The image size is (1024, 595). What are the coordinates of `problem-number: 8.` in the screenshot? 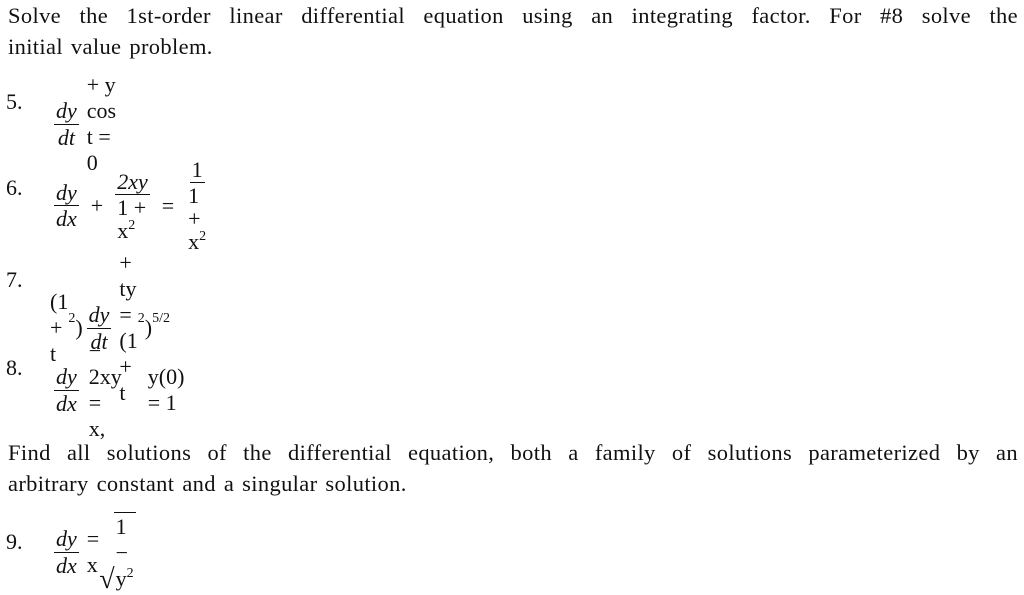 It's located at (14, 367).